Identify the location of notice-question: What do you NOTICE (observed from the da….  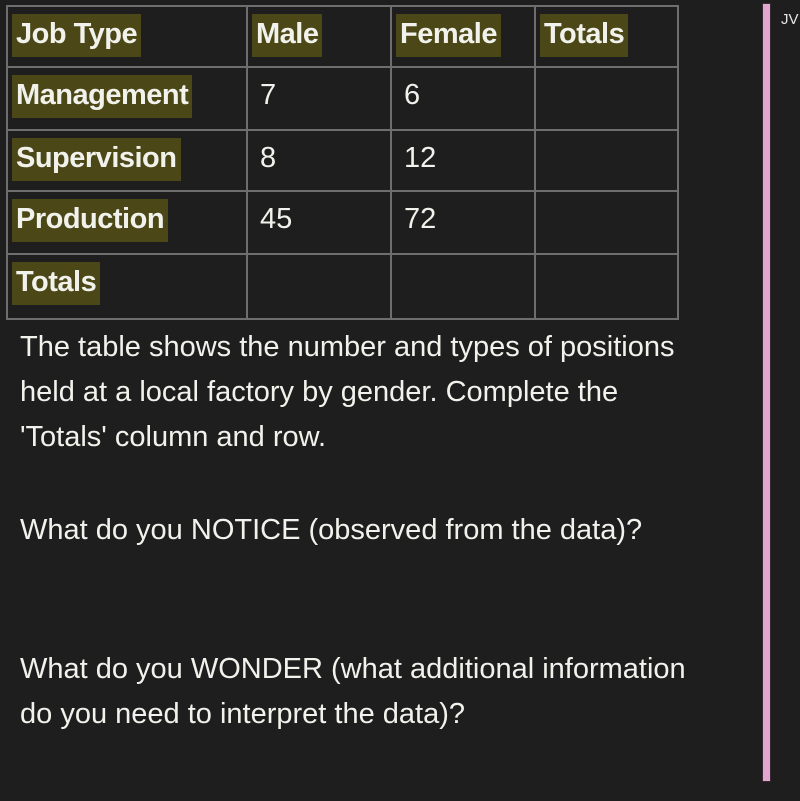
(331, 530).